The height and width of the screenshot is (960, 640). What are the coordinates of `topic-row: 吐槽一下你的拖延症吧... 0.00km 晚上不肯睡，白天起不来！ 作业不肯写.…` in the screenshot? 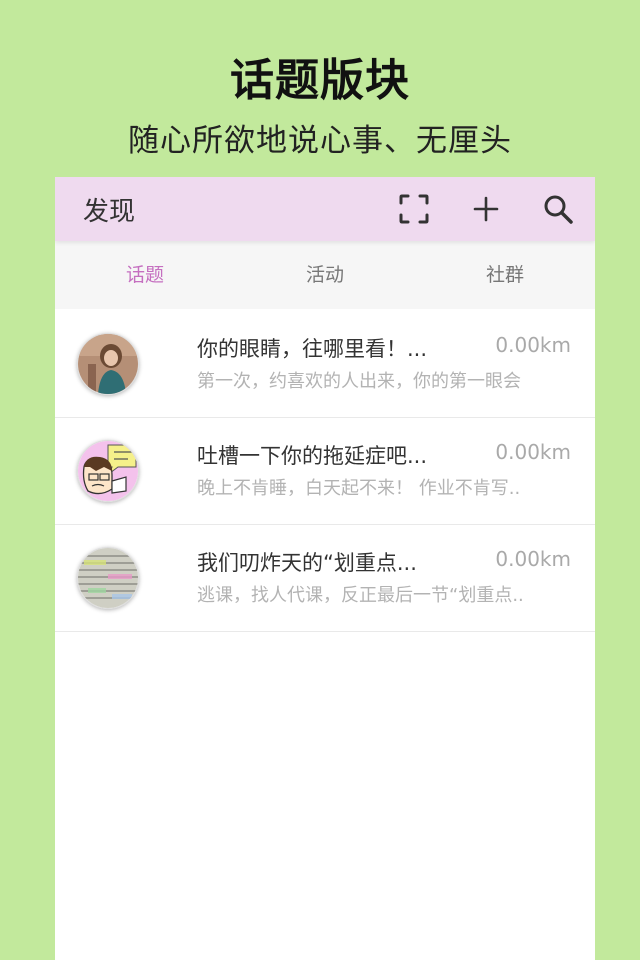 It's located at (325, 471).